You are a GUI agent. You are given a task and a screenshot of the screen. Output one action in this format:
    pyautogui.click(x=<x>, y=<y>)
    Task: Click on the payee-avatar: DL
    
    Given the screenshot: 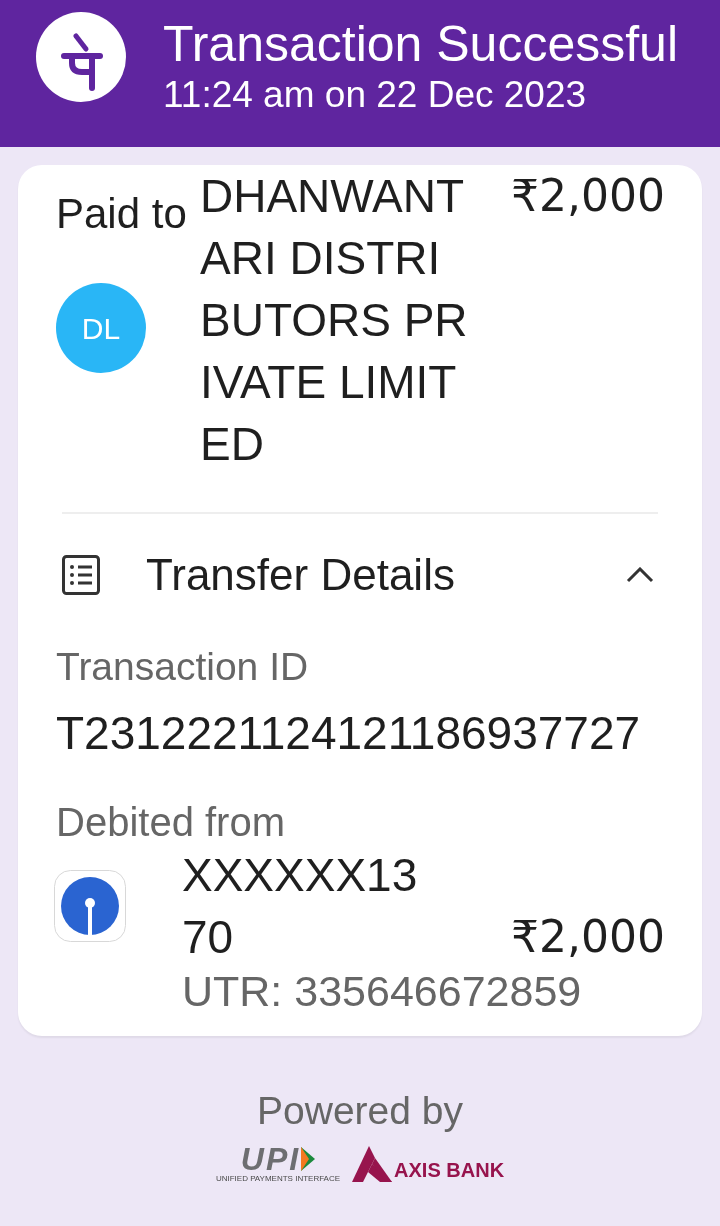 What is the action you would take?
    pyautogui.click(x=101, y=328)
    